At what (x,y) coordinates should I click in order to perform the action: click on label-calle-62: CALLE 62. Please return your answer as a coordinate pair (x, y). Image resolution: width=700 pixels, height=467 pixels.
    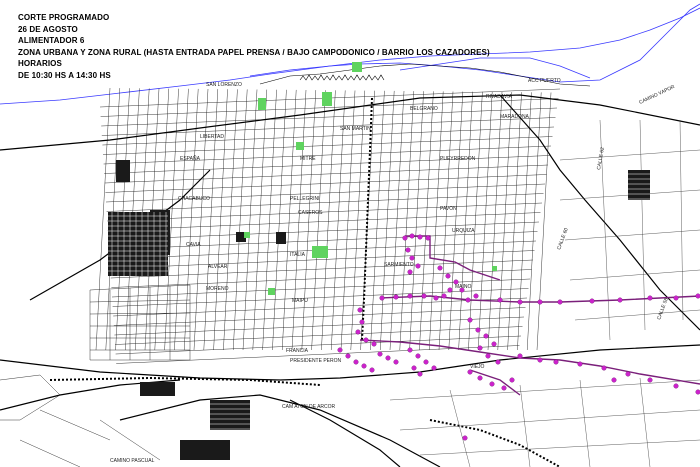
    Looking at the image, I should click on (601, 159).